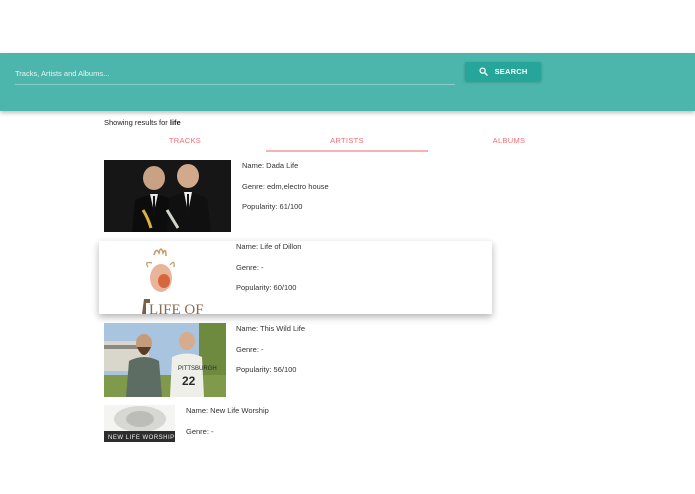 The height and width of the screenshot is (494, 695). I want to click on artist-image: PITTSBURGH 22, so click(165, 360).